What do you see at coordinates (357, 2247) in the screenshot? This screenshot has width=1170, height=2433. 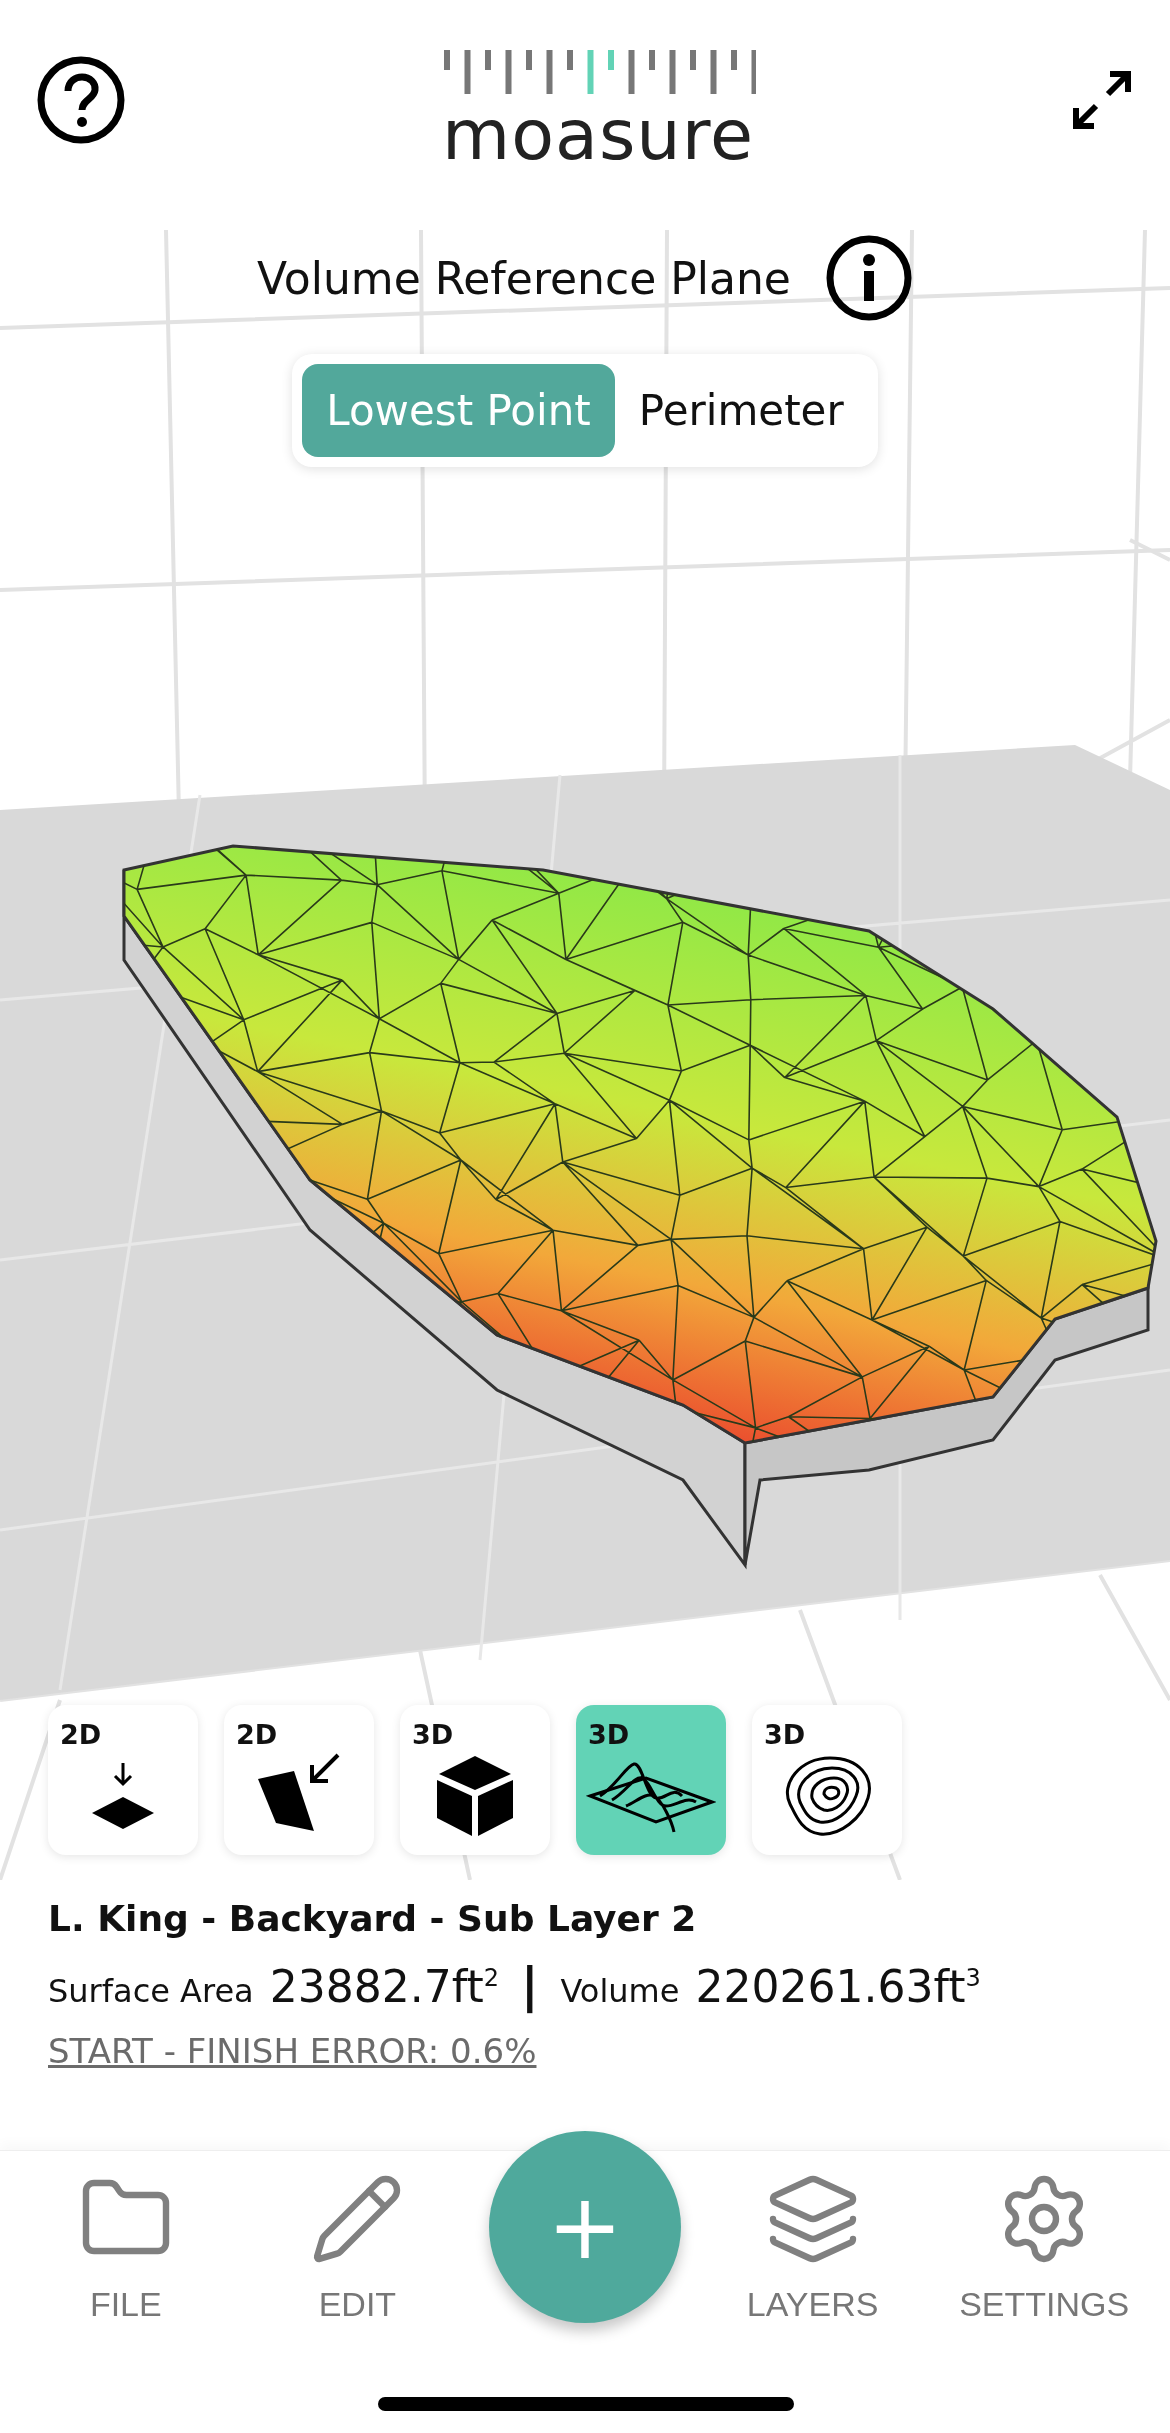 I see `nav-tab: EDIT` at bounding box center [357, 2247].